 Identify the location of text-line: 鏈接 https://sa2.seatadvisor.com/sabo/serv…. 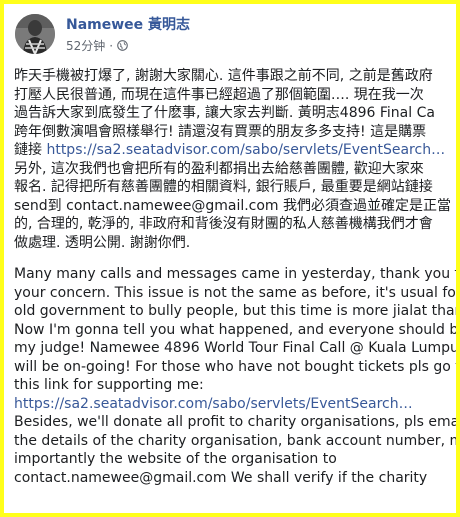
(235, 150).